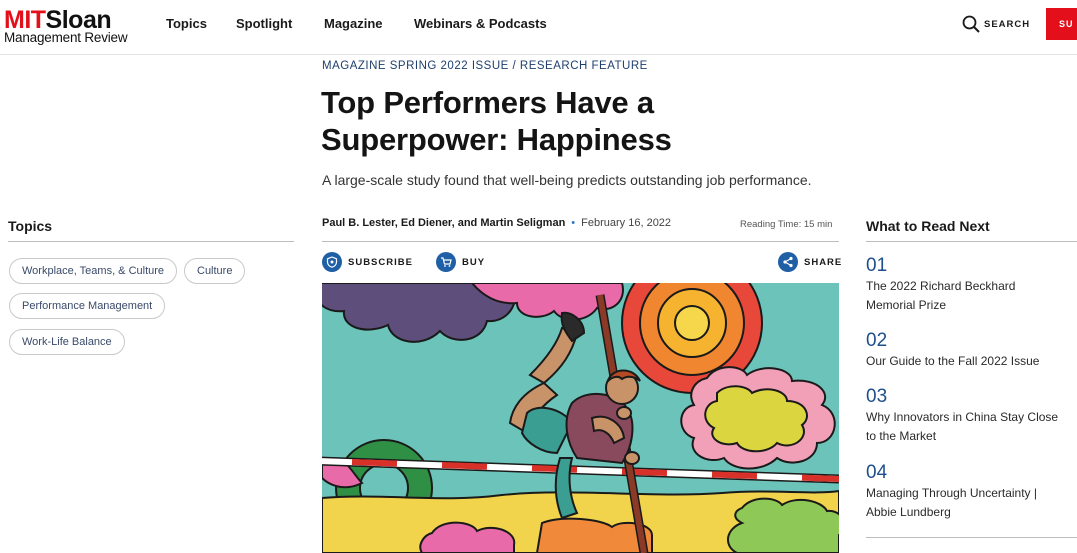 The image size is (1077, 553). What do you see at coordinates (66, 37) in the screenshot?
I see `logo-subtitle: Management Review` at bounding box center [66, 37].